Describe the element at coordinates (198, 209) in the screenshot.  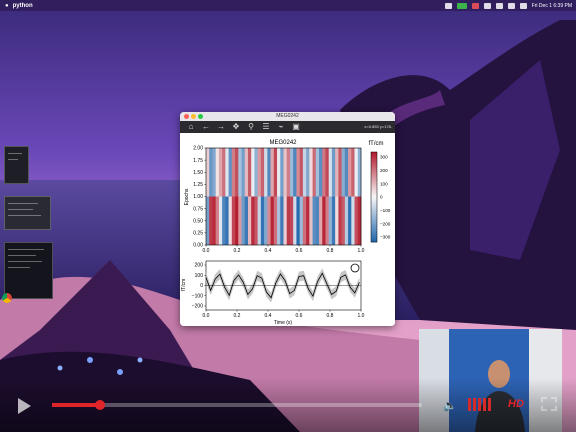
I see `ytick-label: 0.75` at that location.